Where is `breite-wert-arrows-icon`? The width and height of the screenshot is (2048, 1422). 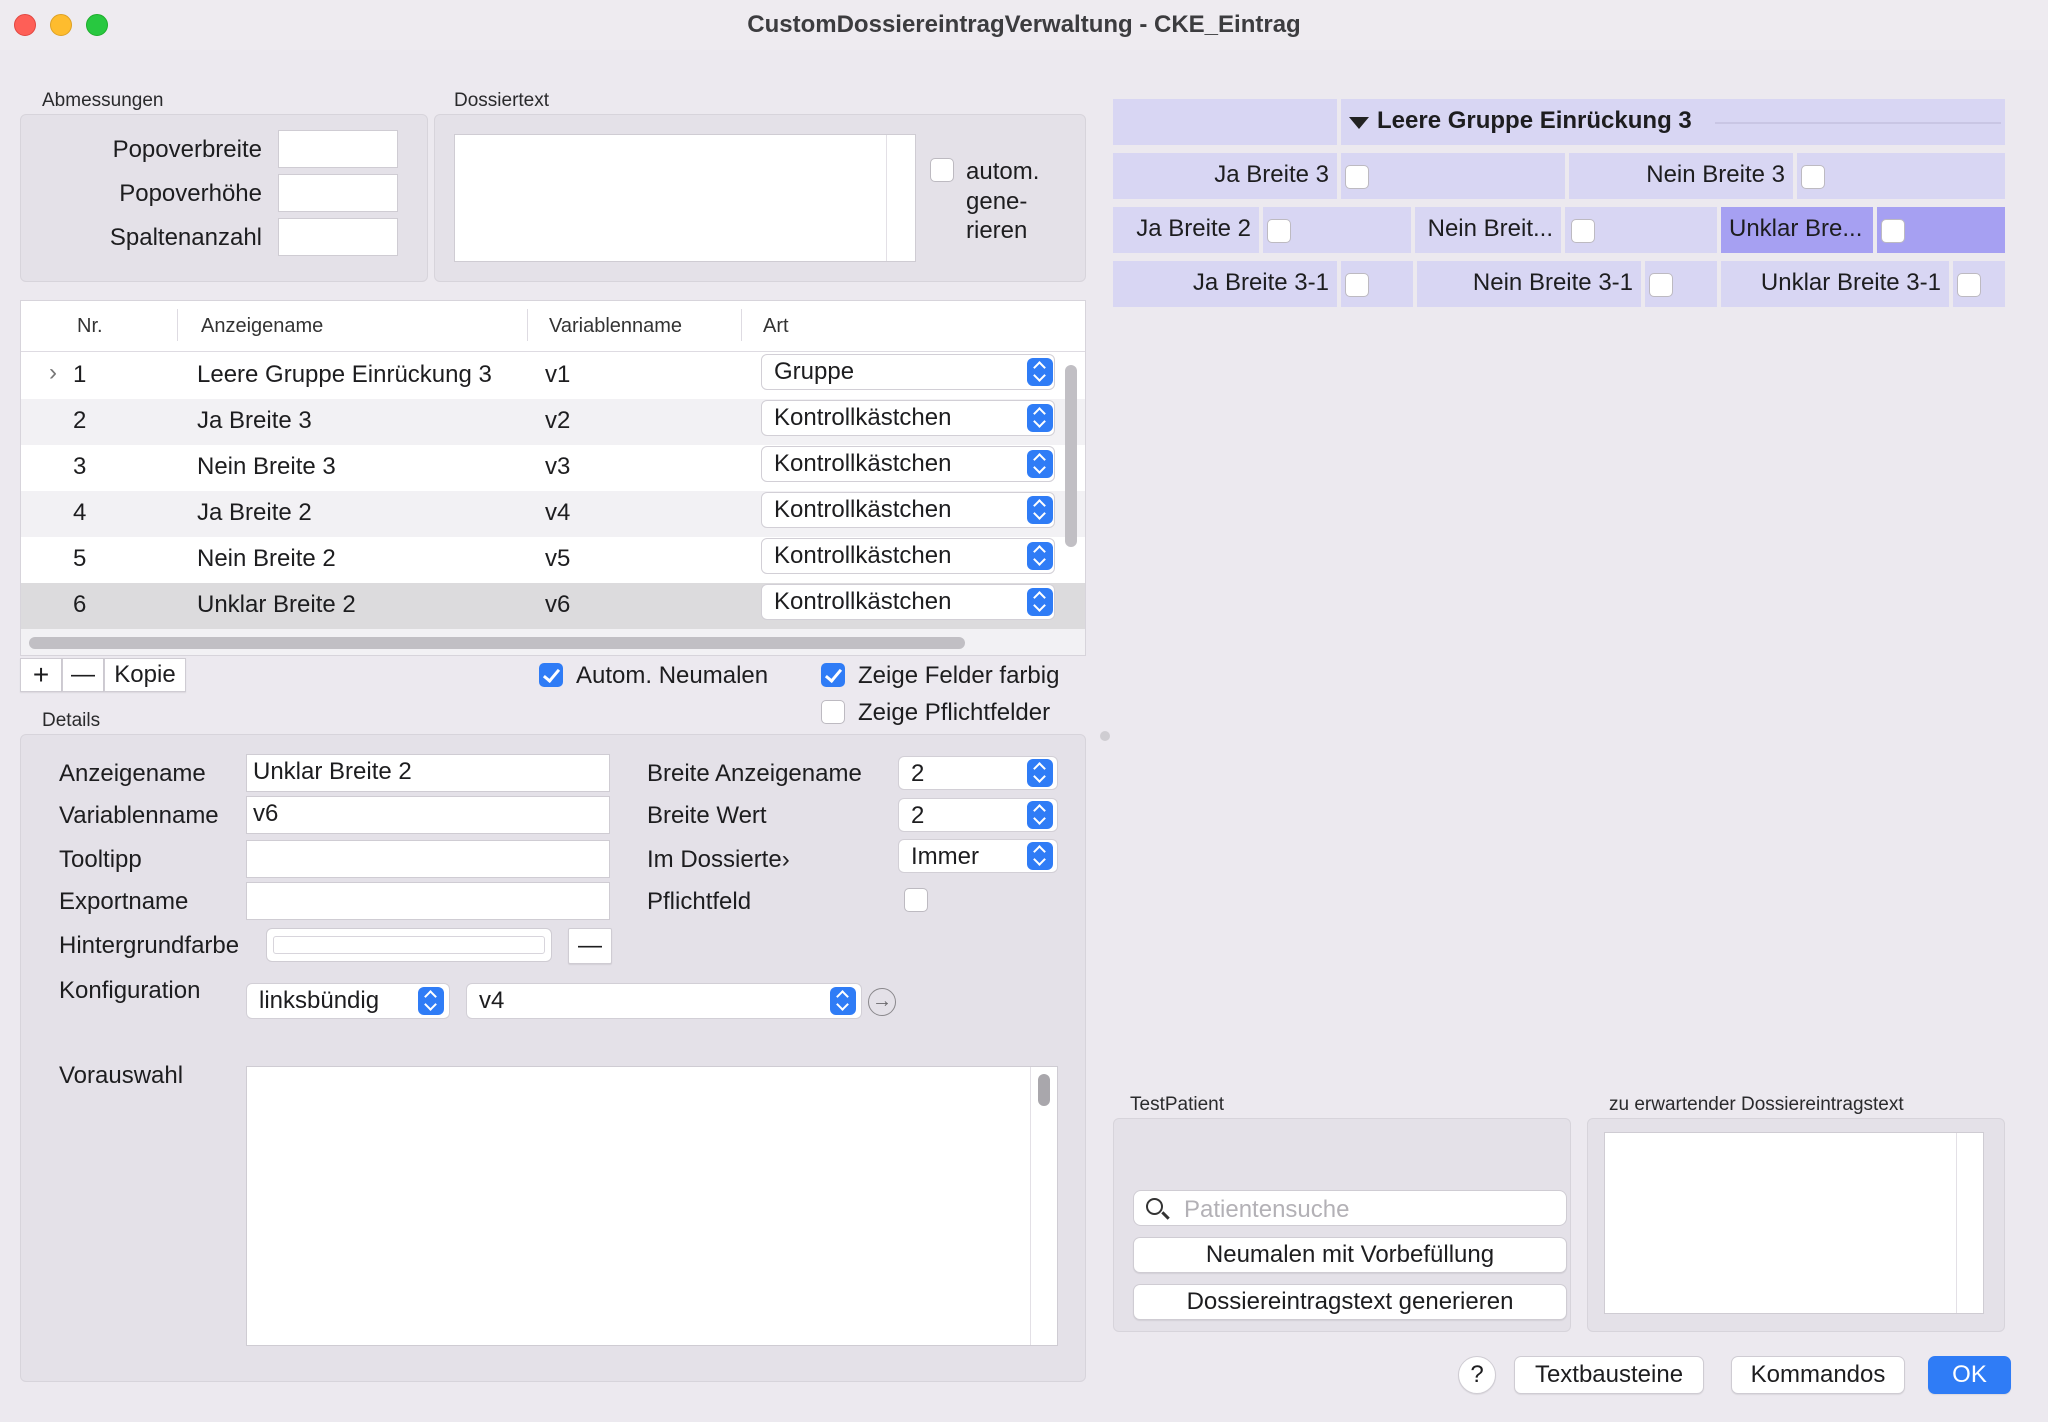
breite-wert-arrows-icon is located at coordinates (1040, 815).